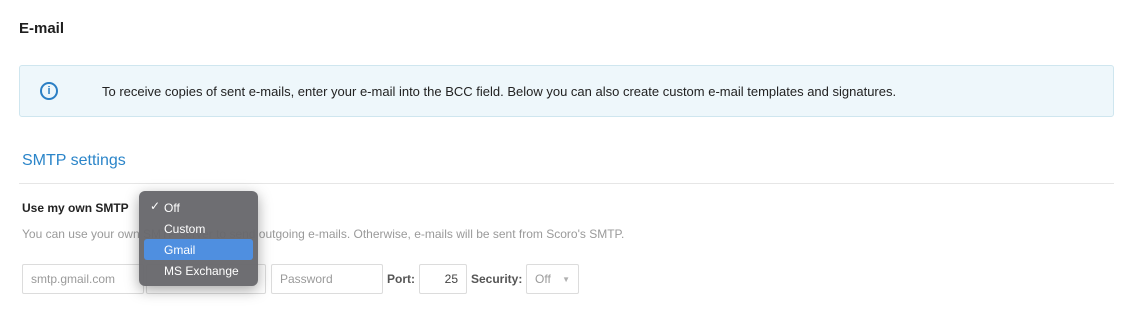 The width and height of the screenshot is (1132, 312). What do you see at coordinates (543, 279) in the screenshot?
I see `security-select-value: Off` at bounding box center [543, 279].